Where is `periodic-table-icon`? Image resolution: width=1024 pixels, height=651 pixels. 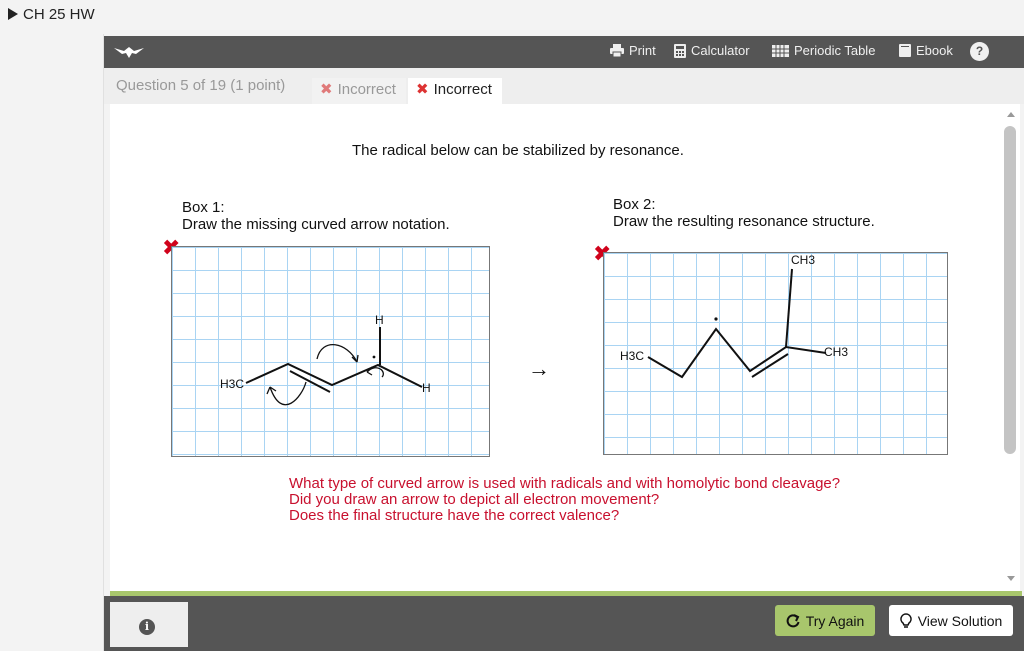 periodic-table-icon is located at coordinates (780, 50).